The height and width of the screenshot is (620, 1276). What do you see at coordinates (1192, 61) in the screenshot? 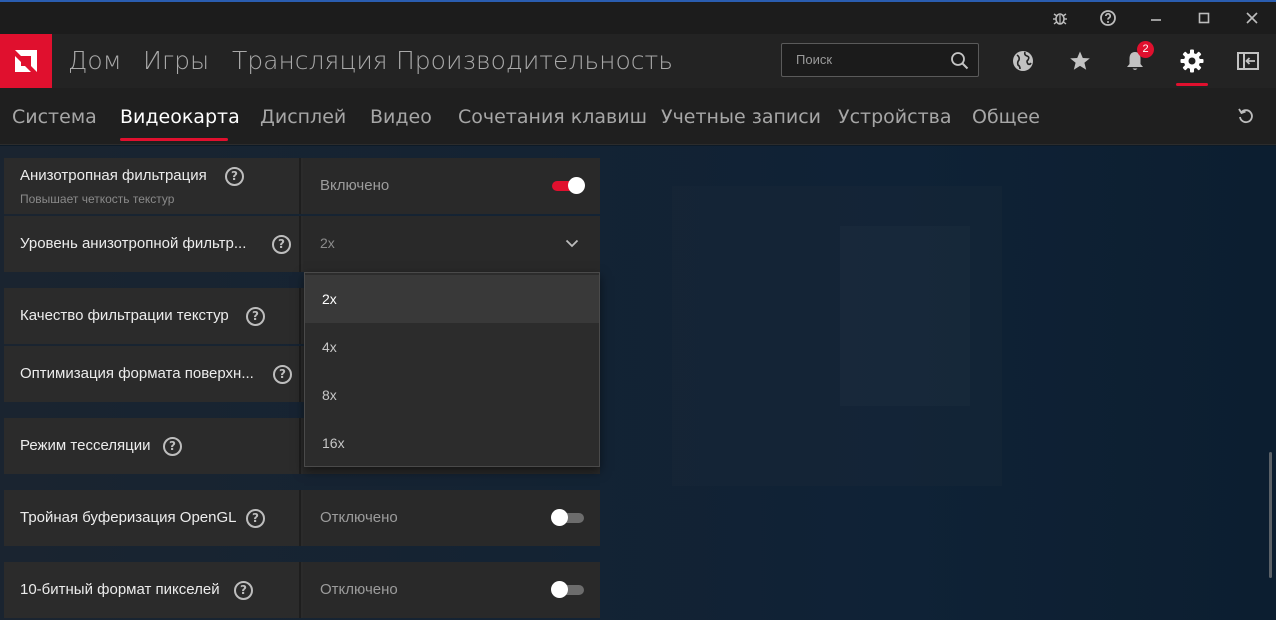
I see `settings-gear-icon` at bounding box center [1192, 61].